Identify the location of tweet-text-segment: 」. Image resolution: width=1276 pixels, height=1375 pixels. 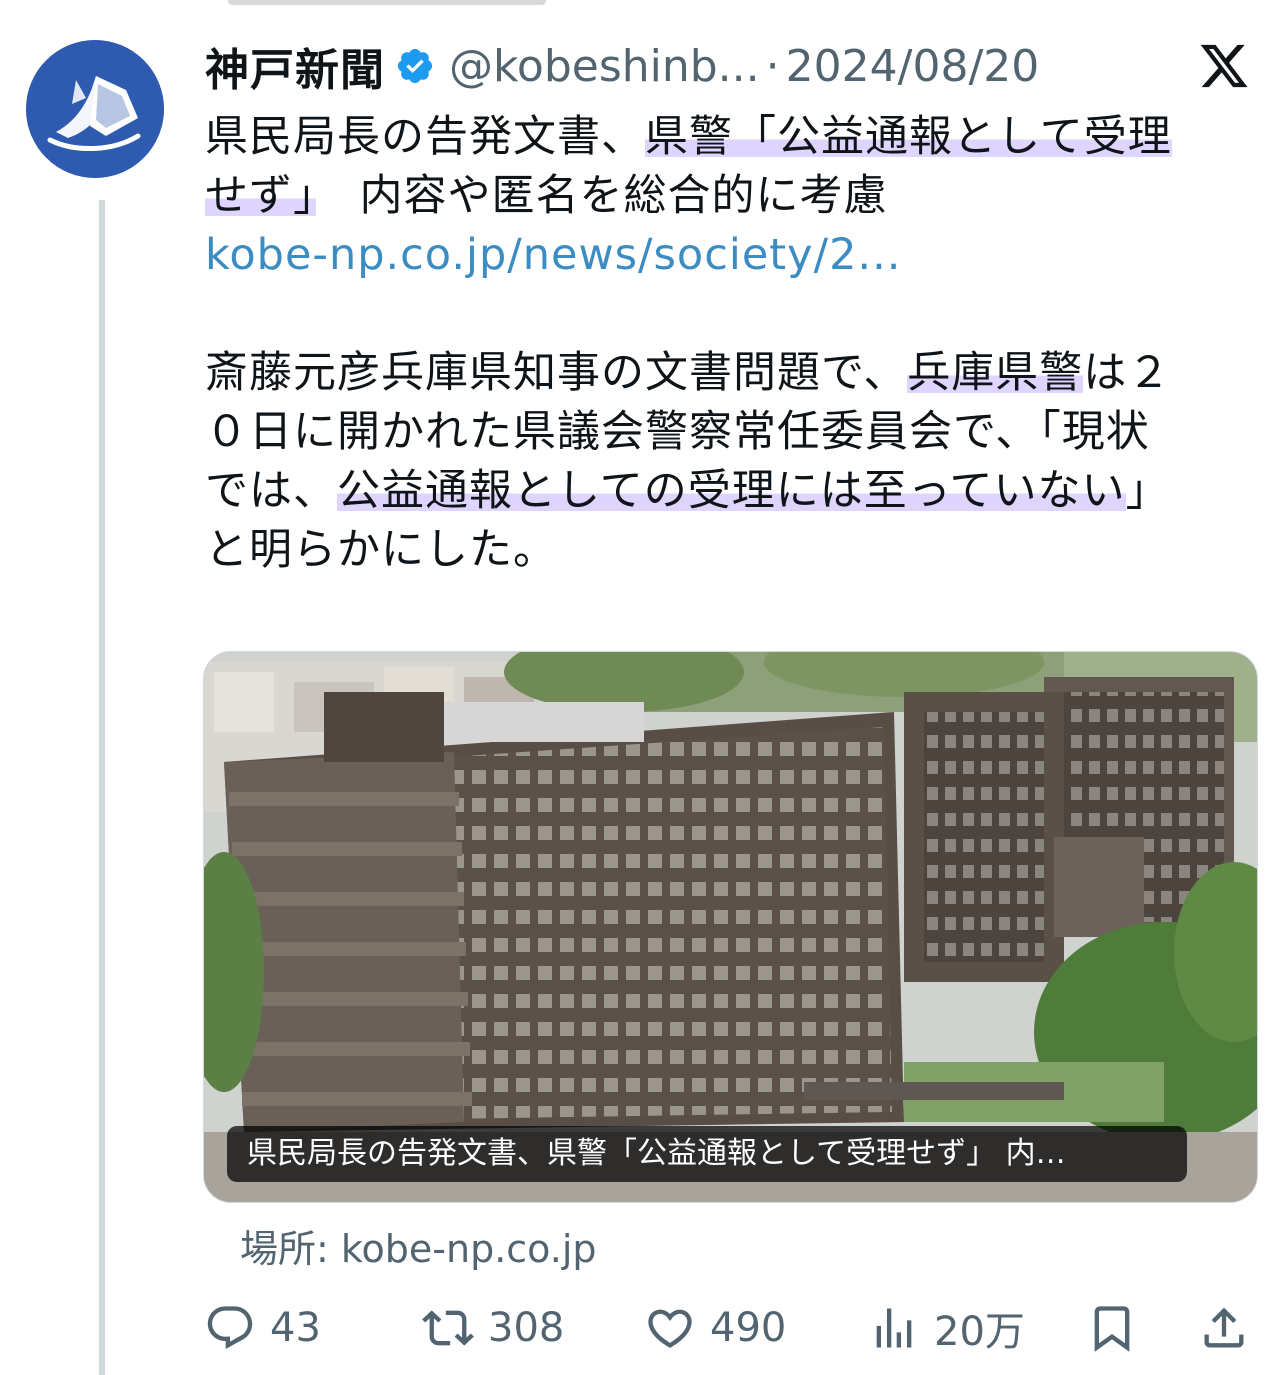
(1147, 491).